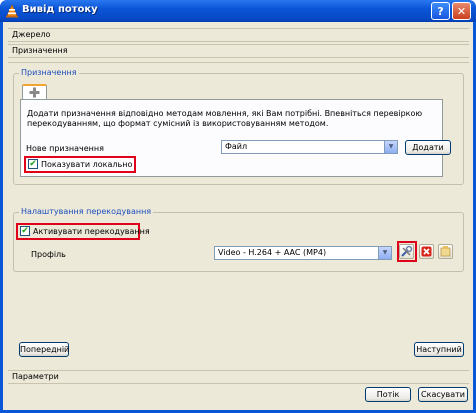  What do you see at coordinates (238, 11) in the screenshot?
I see `title-bar: Вивід потоку ? ✕` at bounding box center [238, 11].